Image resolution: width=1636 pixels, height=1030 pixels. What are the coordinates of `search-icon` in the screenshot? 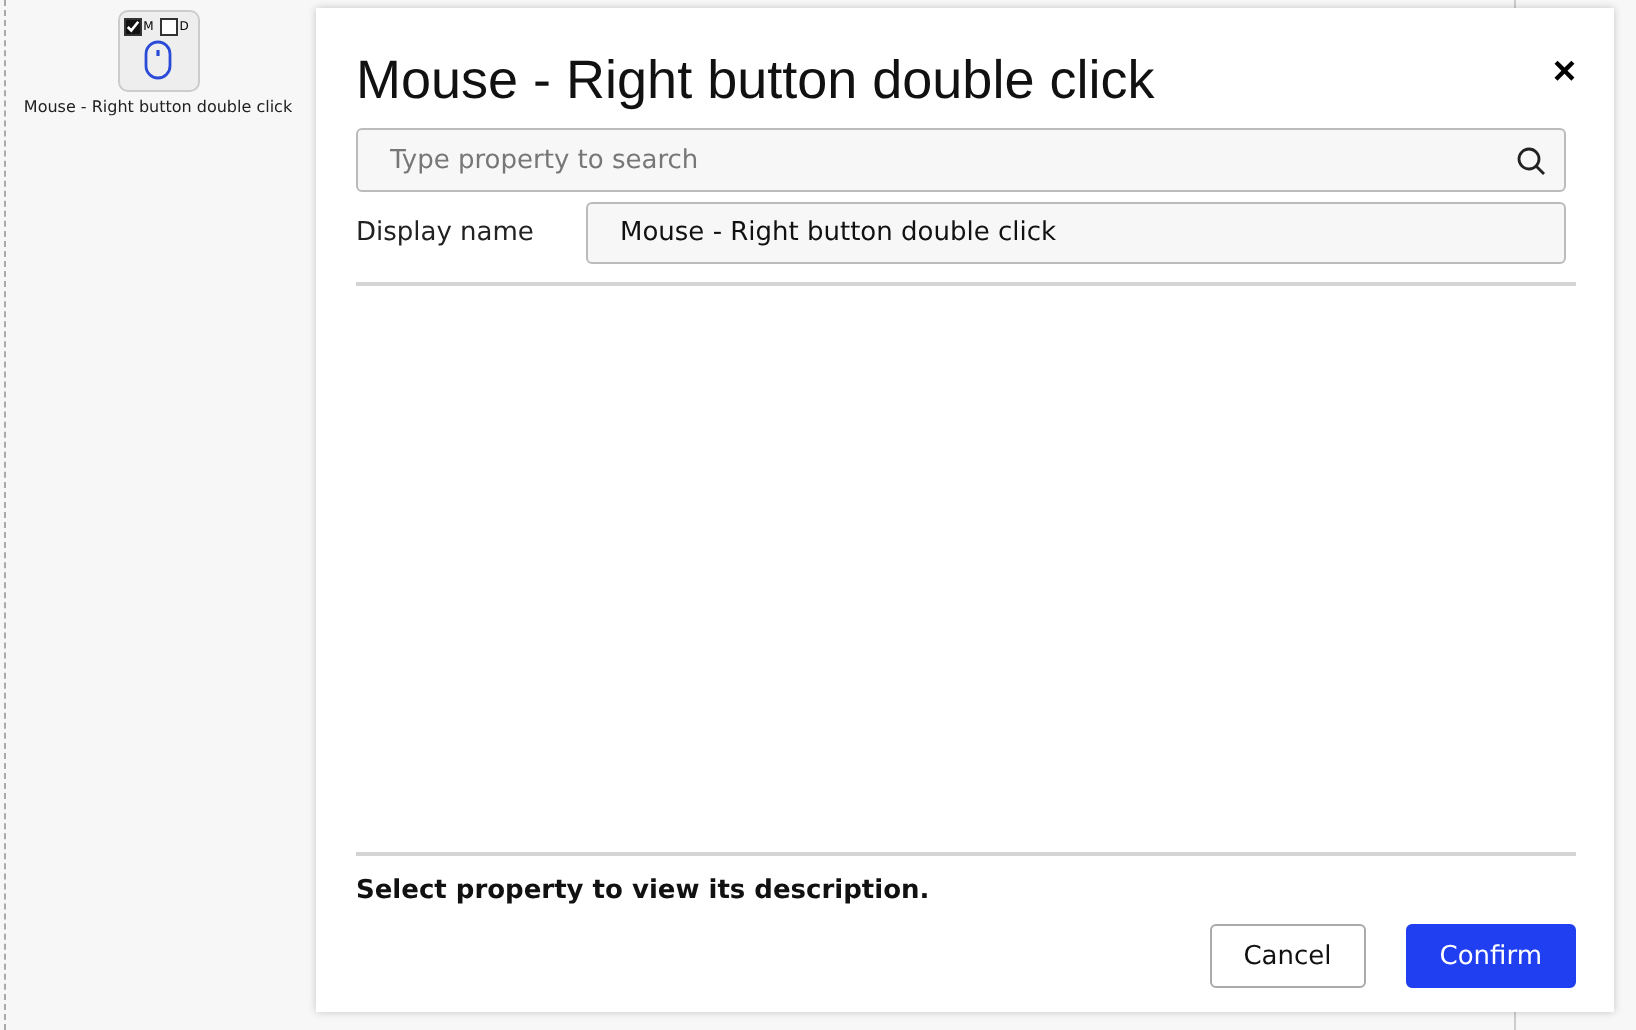 It's located at (1531, 161).